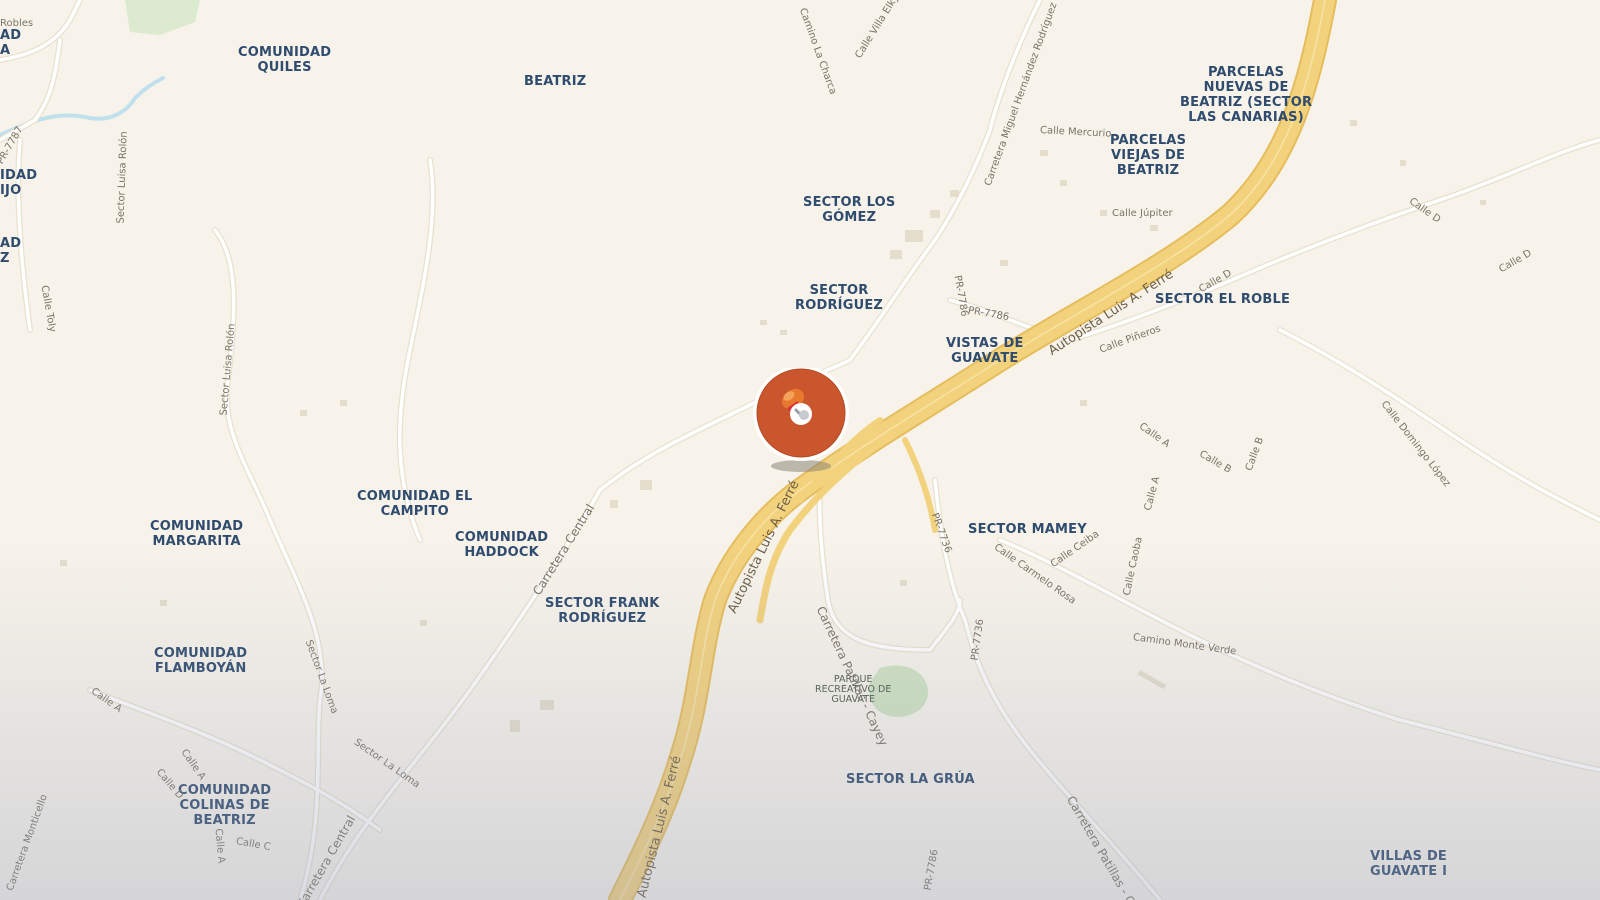 The width and height of the screenshot is (1600, 900). What do you see at coordinates (1142, 213) in the screenshot?
I see `street-label: Calle Júpiter` at bounding box center [1142, 213].